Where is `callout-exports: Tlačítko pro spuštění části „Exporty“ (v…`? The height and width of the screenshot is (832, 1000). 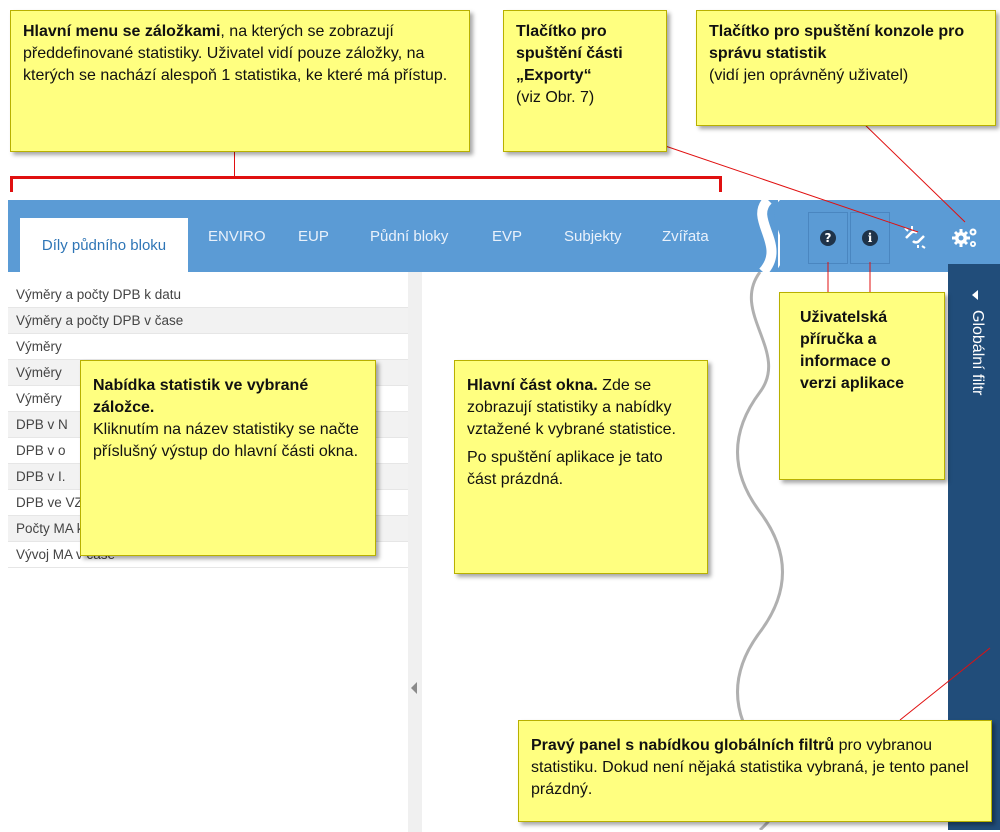
callout-exports: Tlačítko pro spuštění části „Exporty“ (v… is located at coordinates (585, 81).